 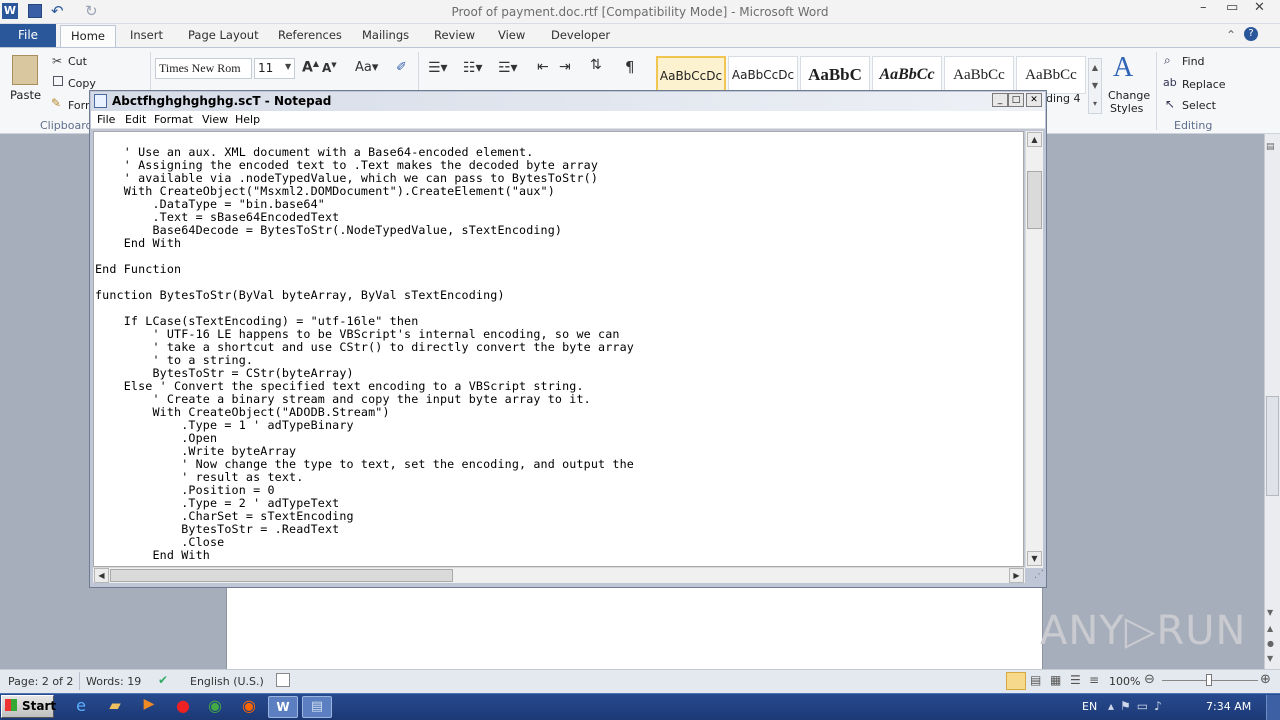 What do you see at coordinates (25, 70) in the screenshot?
I see `paste-icon` at bounding box center [25, 70].